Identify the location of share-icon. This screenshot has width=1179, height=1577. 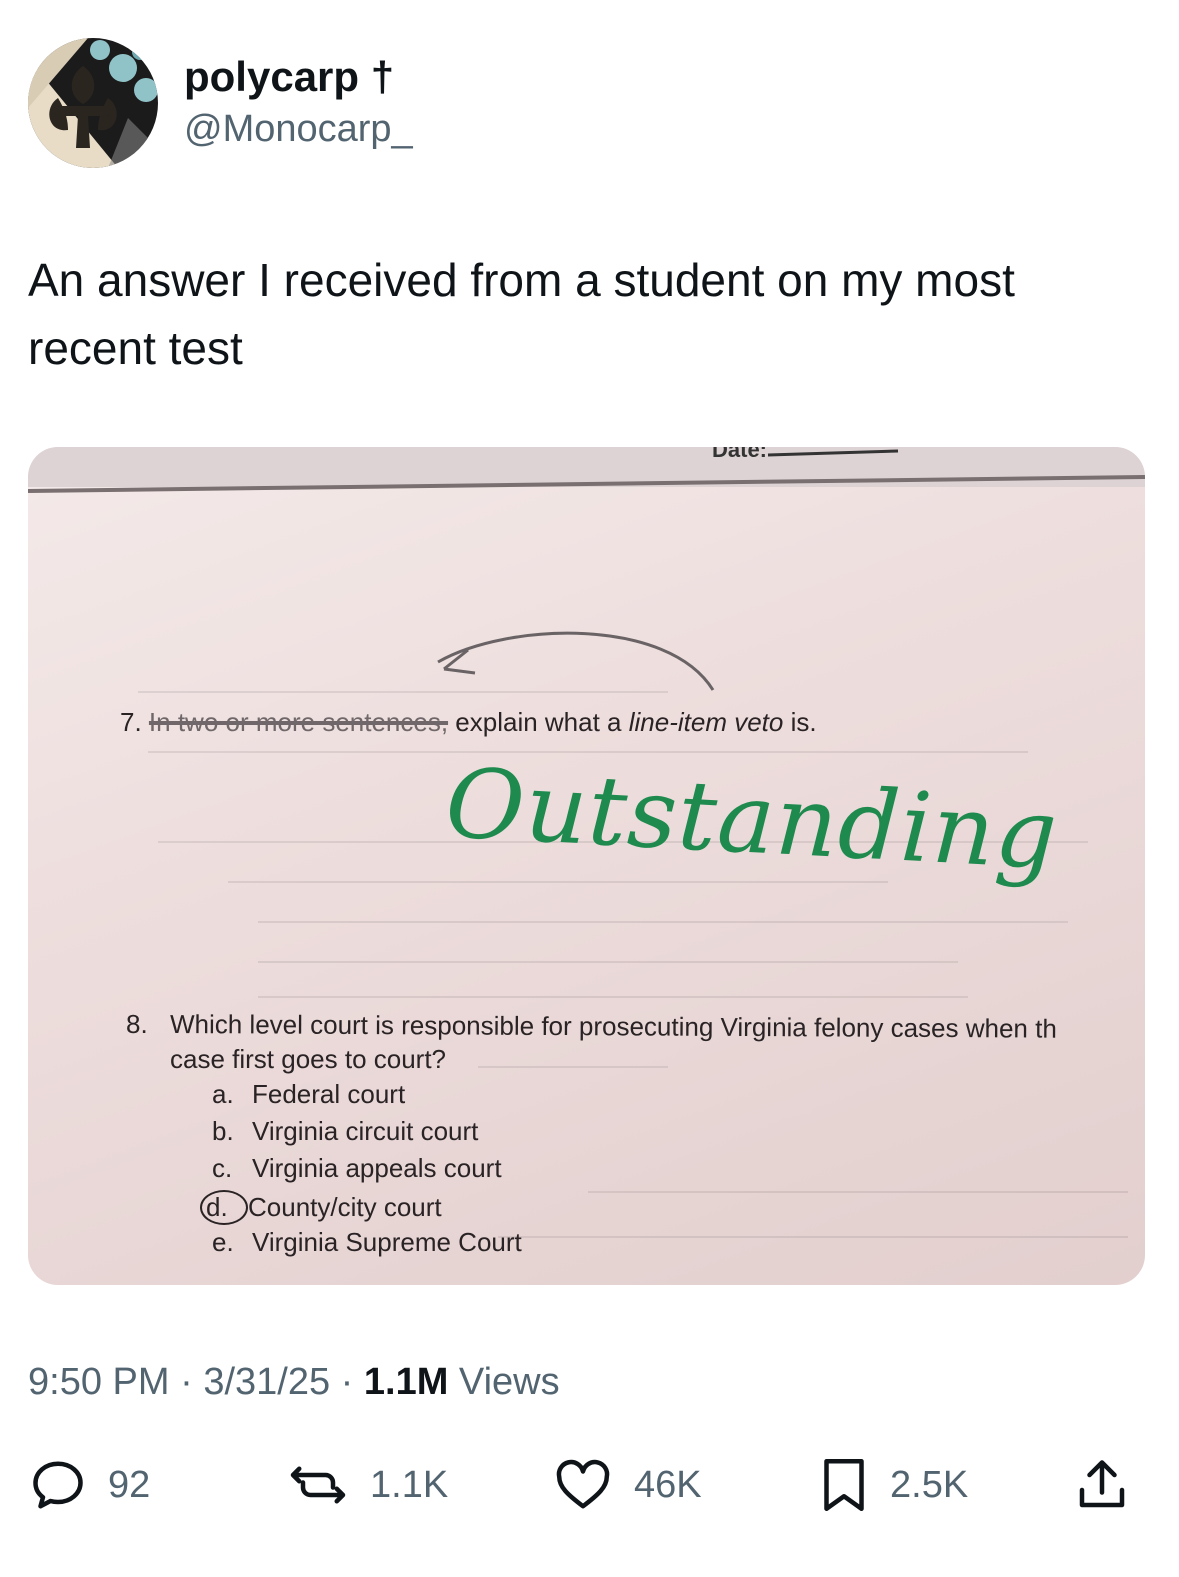
(1102, 1484).